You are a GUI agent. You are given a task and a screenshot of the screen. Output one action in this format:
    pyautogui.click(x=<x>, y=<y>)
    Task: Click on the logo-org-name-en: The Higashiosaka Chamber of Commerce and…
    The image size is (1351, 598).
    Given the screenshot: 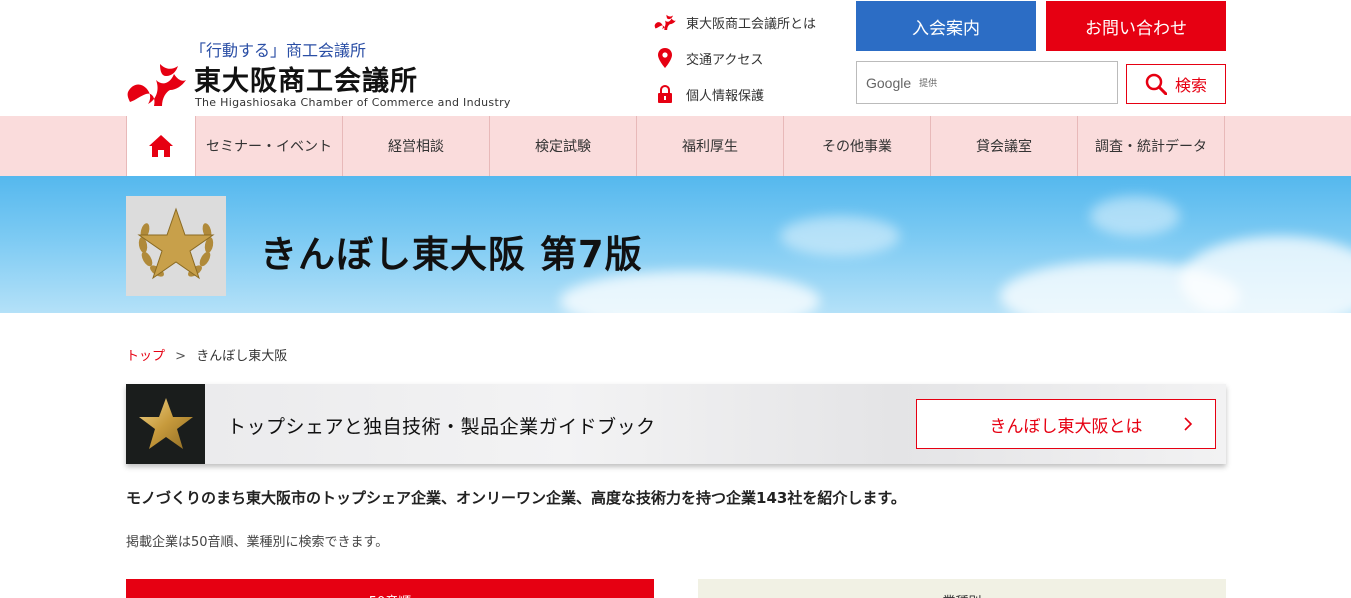 What is the action you would take?
    pyautogui.click(x=353, y=102)
    